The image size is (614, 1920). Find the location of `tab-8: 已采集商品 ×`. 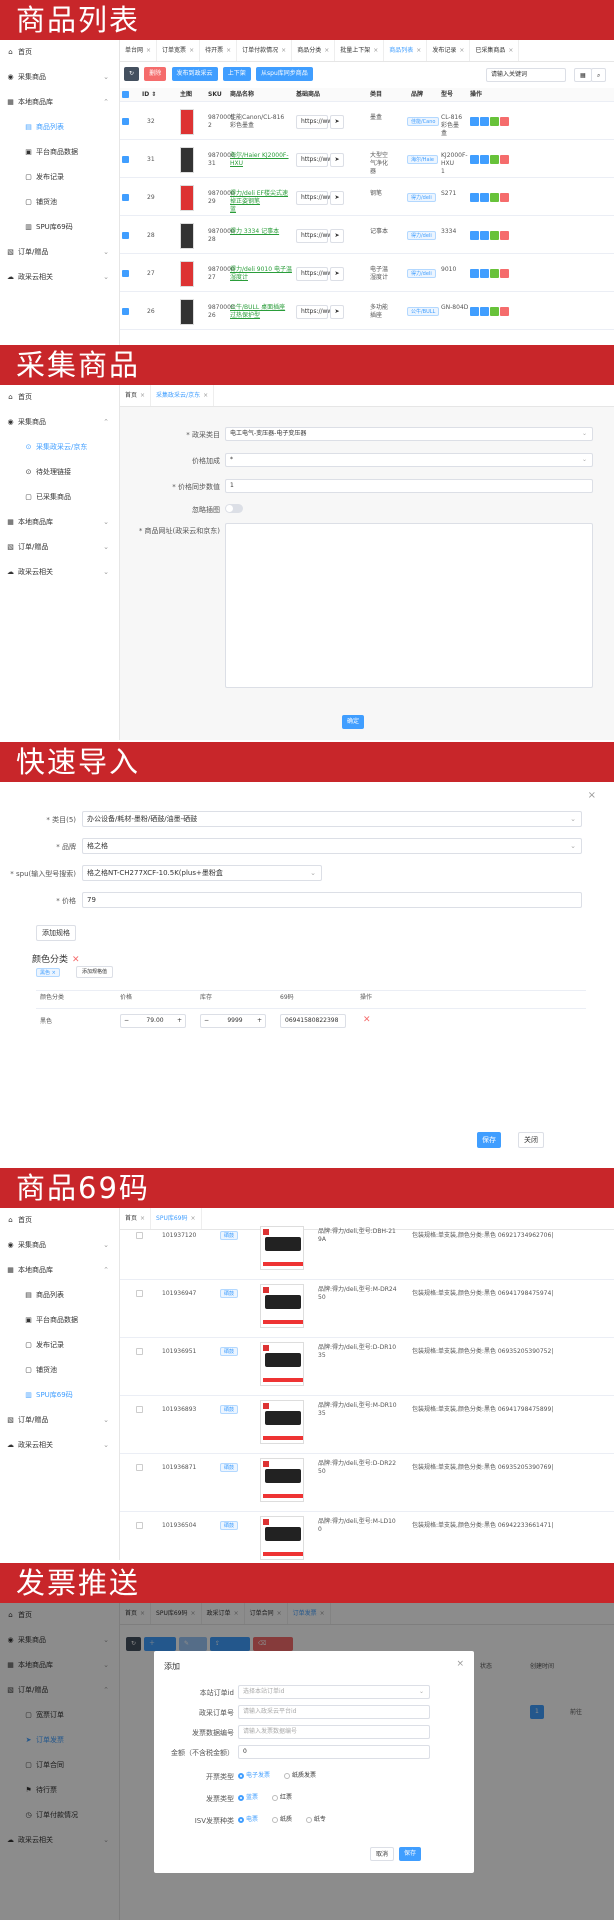

tab-8: 已采集商品 × is located at coordinates (495, 50).